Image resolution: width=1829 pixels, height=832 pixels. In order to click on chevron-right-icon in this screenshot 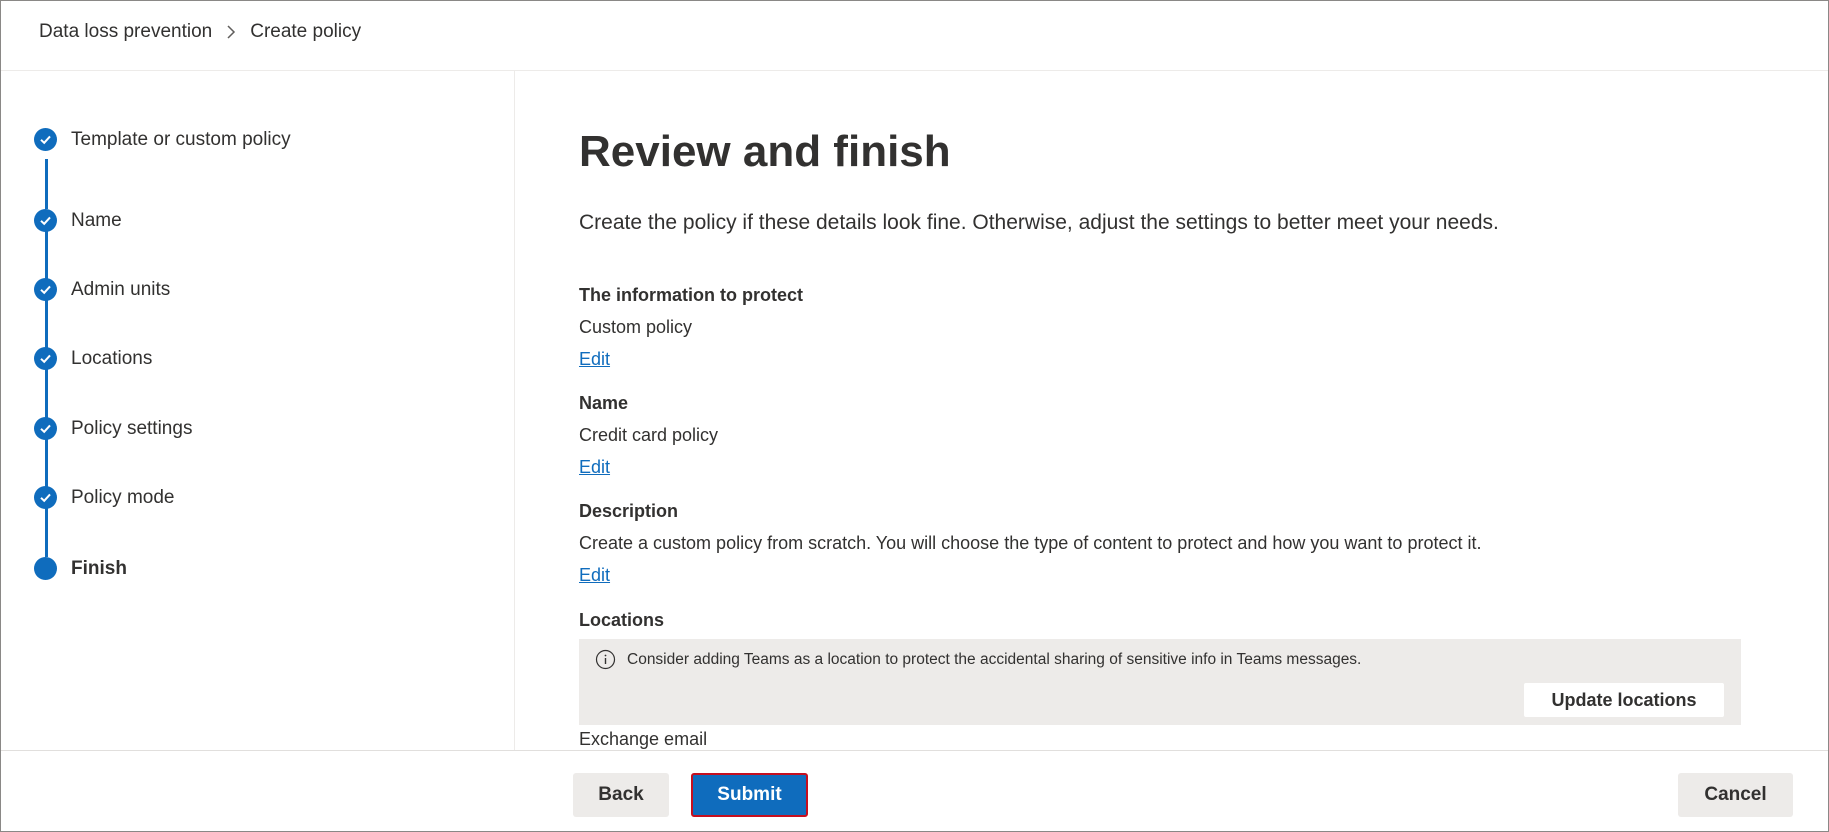, I will do `click(231, 32)`.